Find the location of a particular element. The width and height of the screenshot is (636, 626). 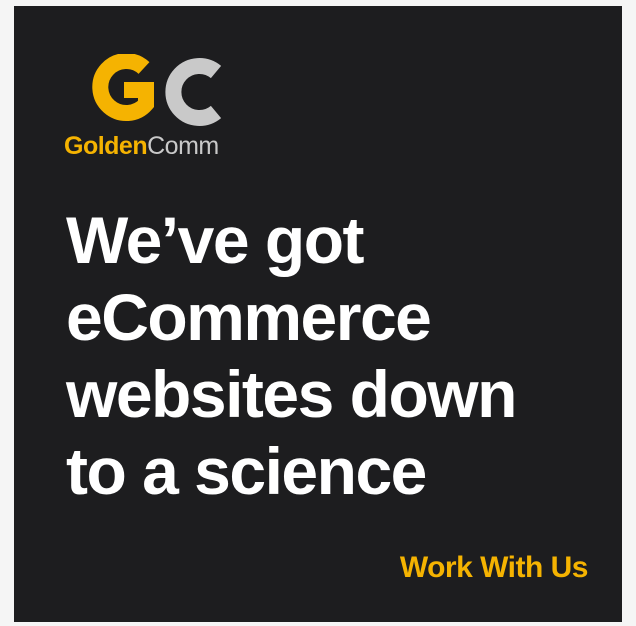

logo-c-letter is located at coordinates (193, 92).